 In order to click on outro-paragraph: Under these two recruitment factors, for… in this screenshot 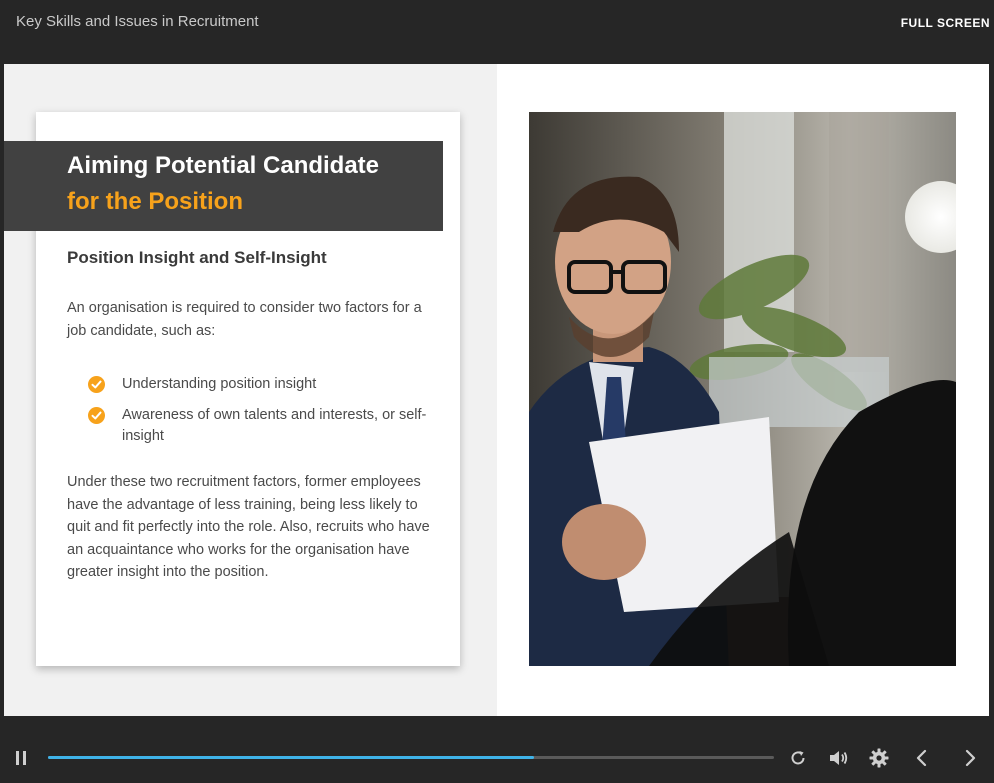, I will do `click(248, 527)`.